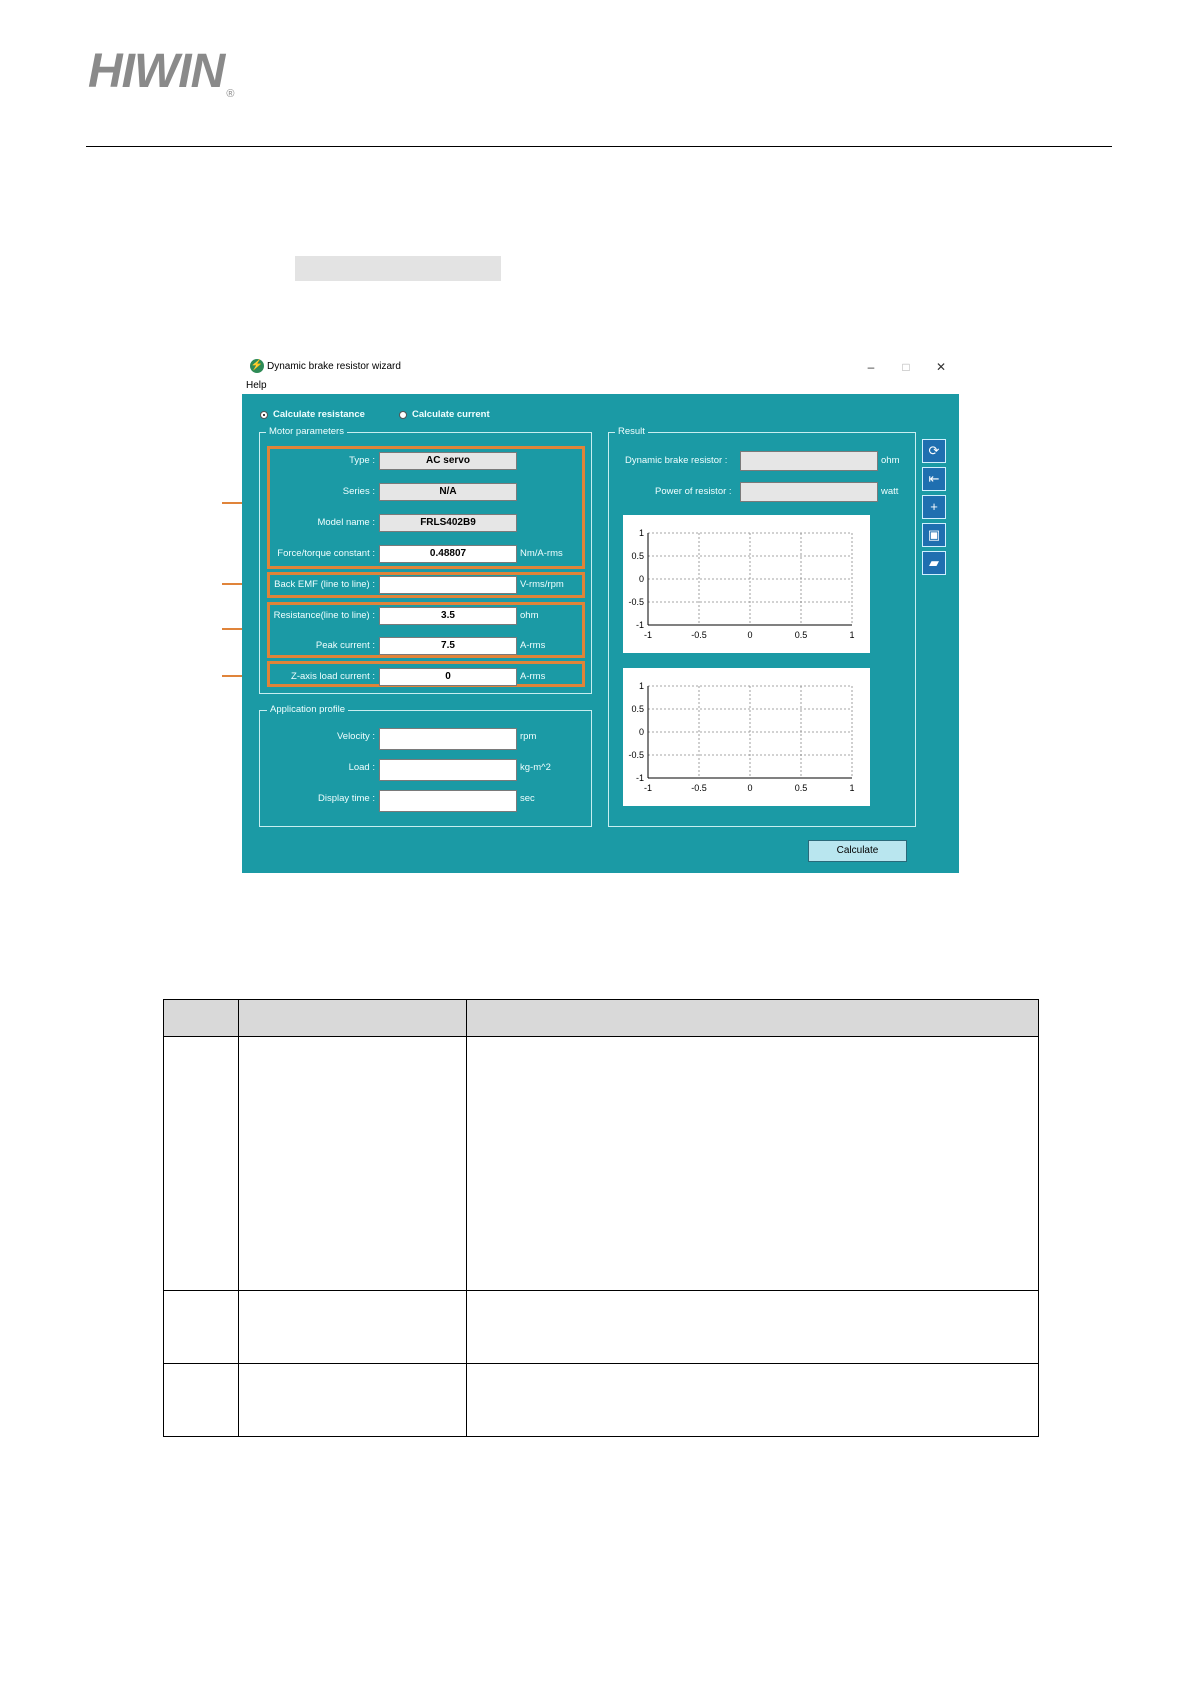 This screenshot has height=1684, width=1191. What do you see at coordinates (676, 460) in the screenshot?
I see `dynamic-brake-resistor-label: Dynamic brake resistor :` at bounding box center [676, 460].